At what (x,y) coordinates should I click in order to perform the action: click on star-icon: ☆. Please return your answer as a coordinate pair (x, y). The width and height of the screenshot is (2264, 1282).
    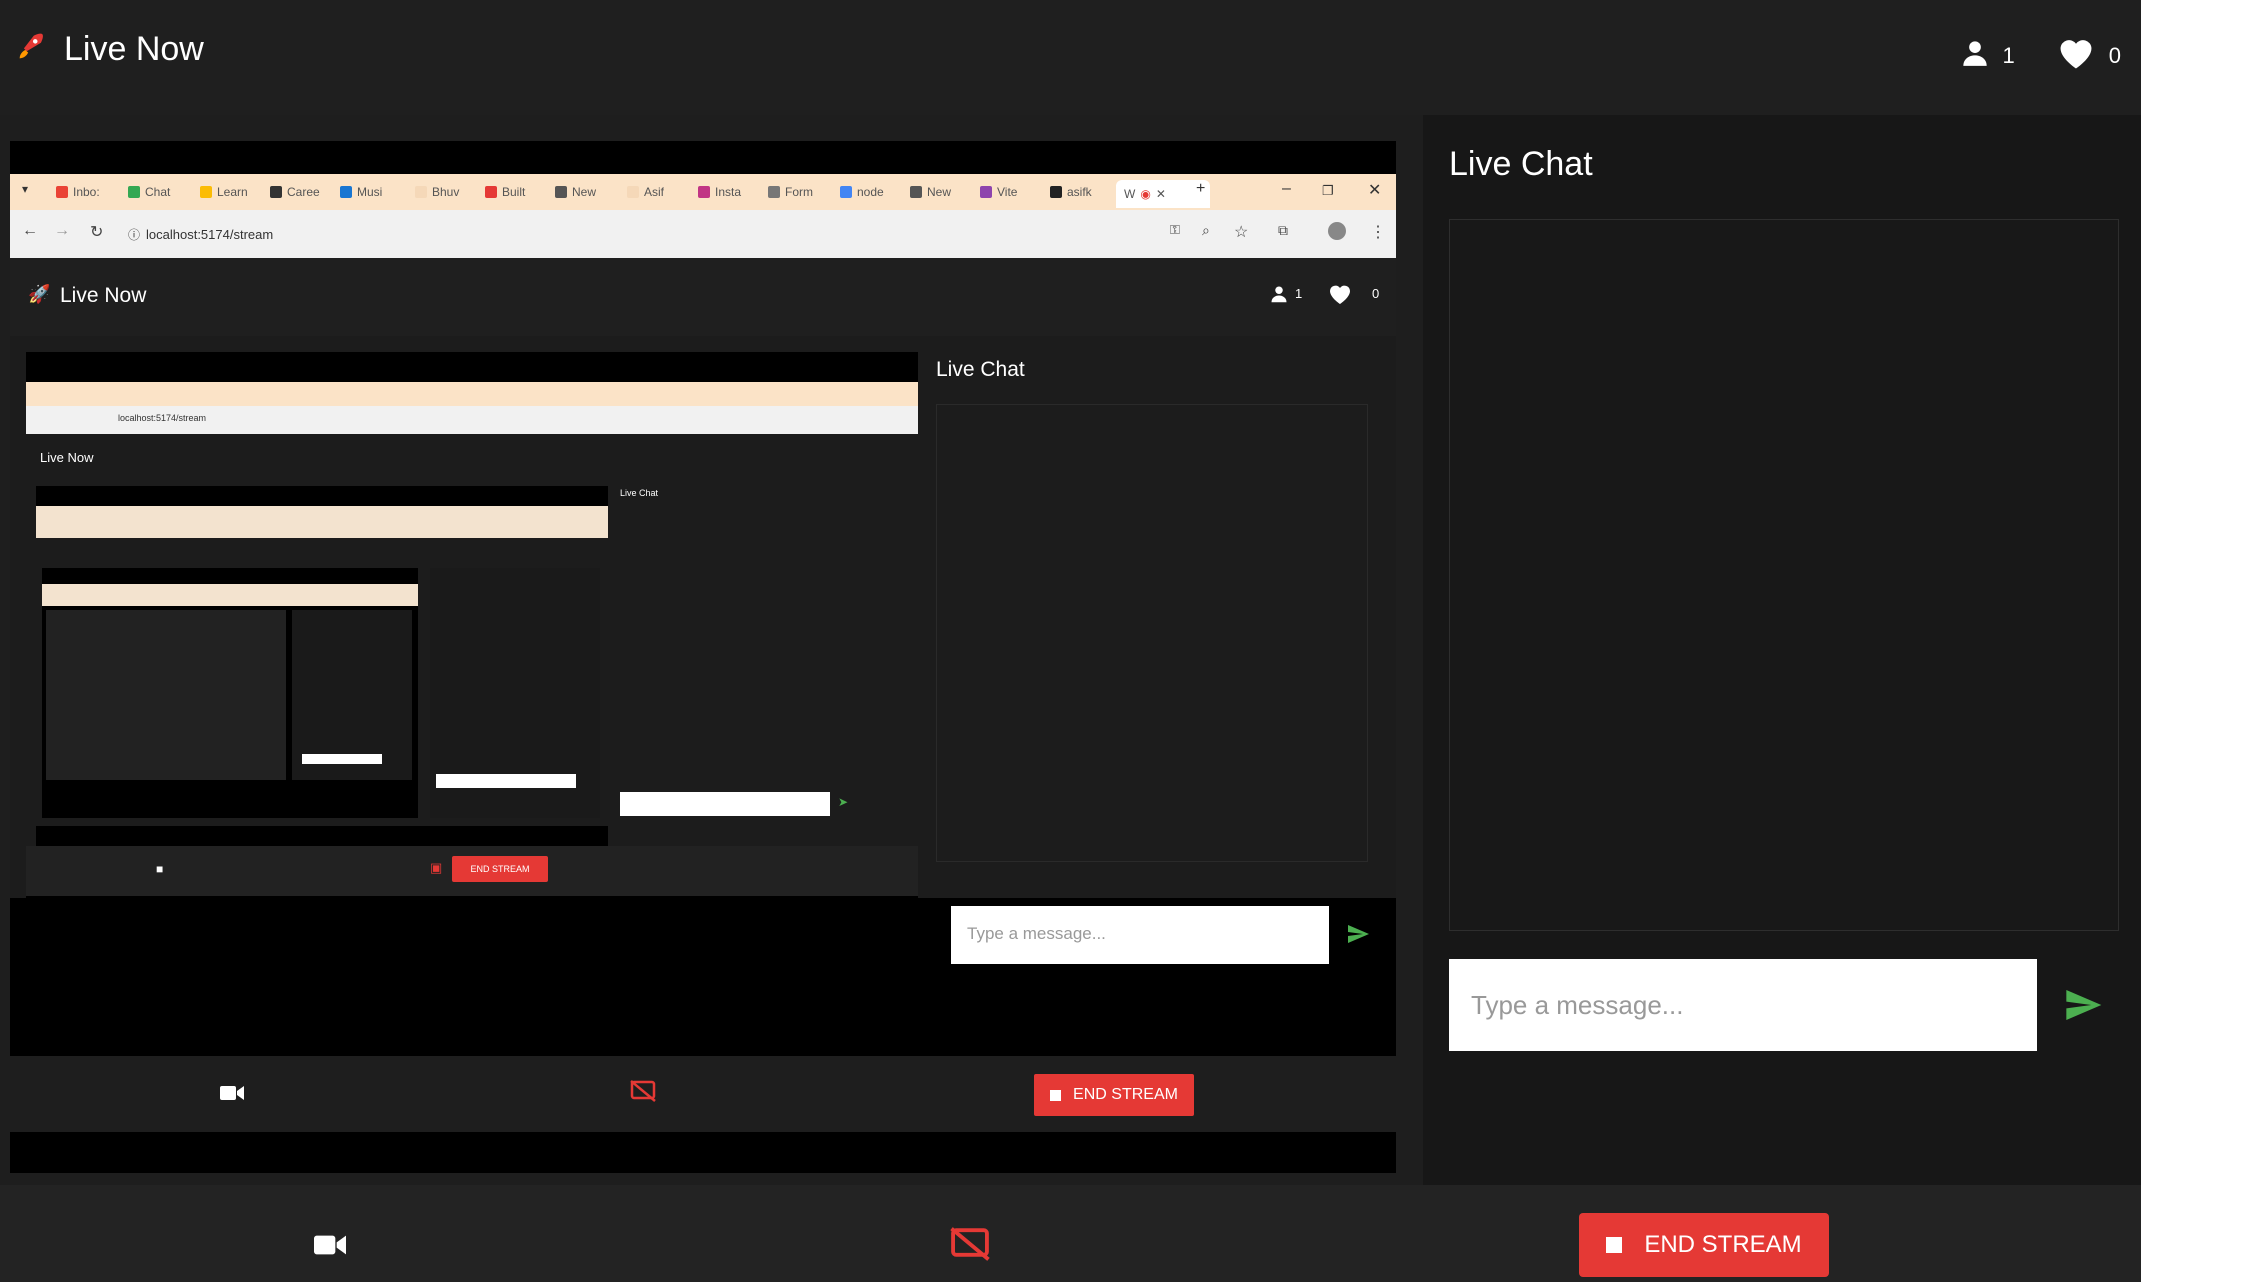
    Looking at the image, I should click on (1241, 232).